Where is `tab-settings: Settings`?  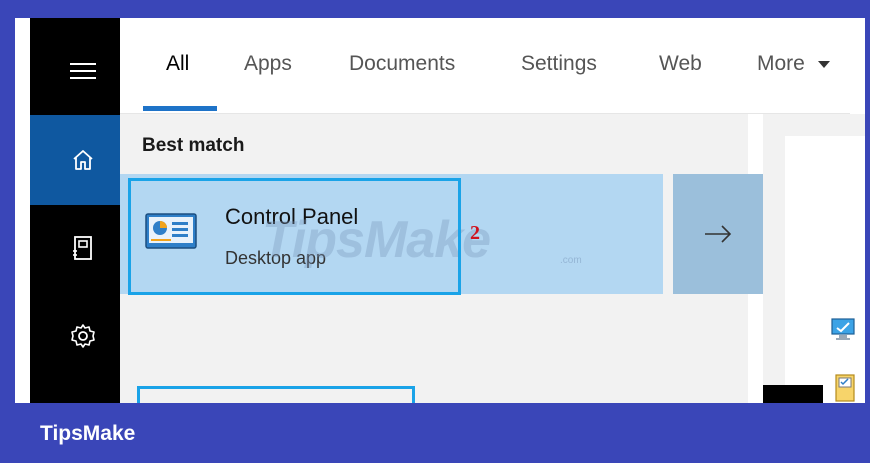 tab-settings: Settings is located at coordinates (559, 64).